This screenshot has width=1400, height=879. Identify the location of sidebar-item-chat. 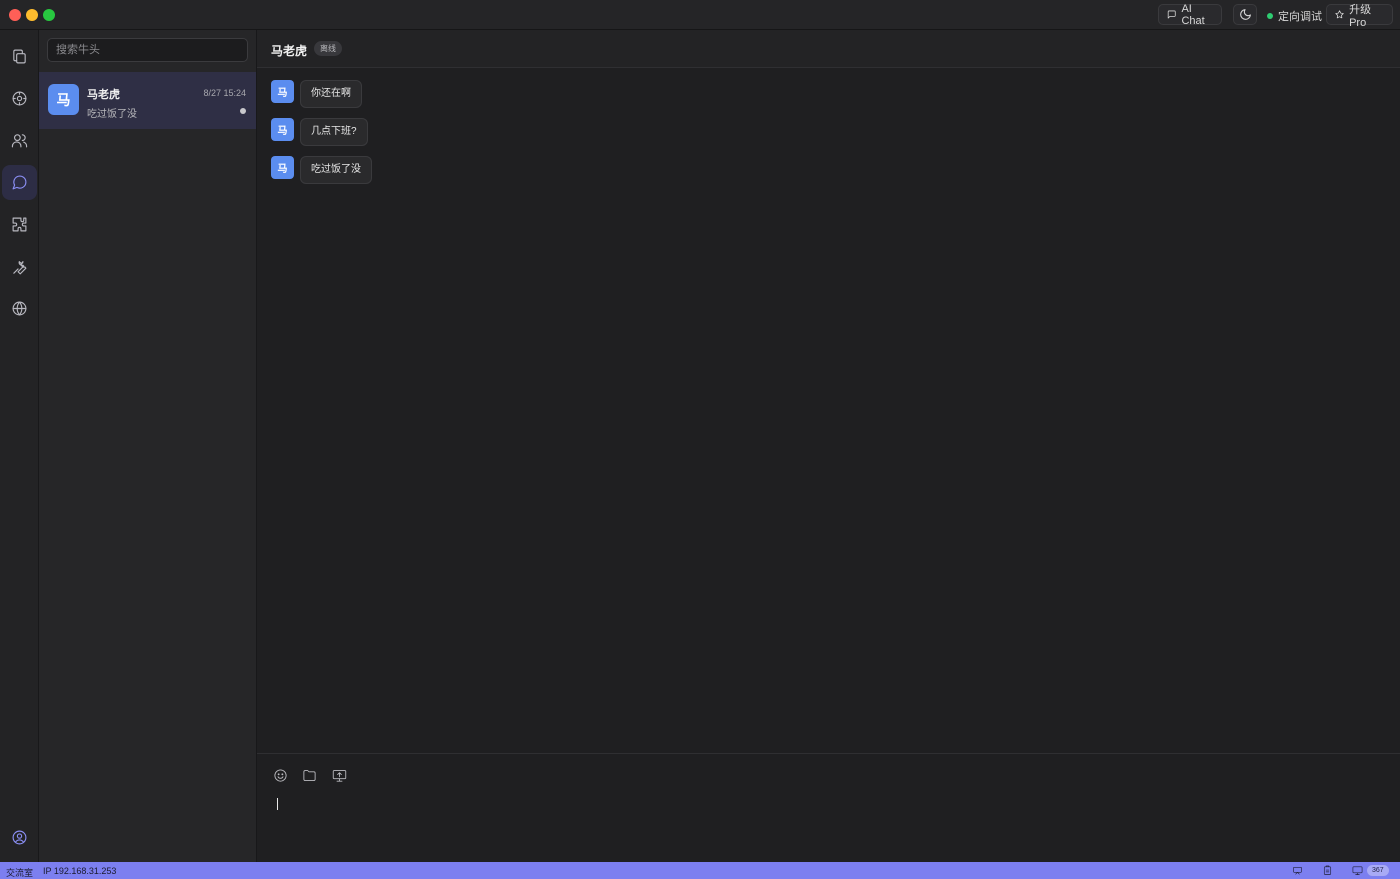
(19, 182).